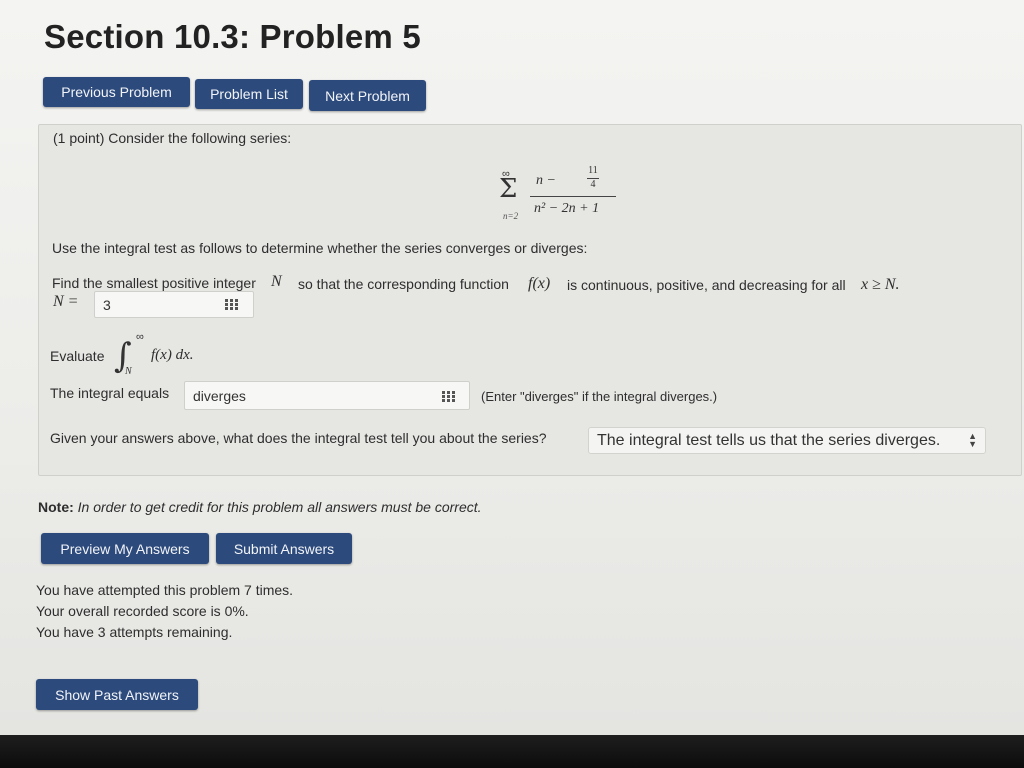 The height and width of the screenshot is (768, 1024). I want to click on find-condition: x ≥ N., so click(880, 284).